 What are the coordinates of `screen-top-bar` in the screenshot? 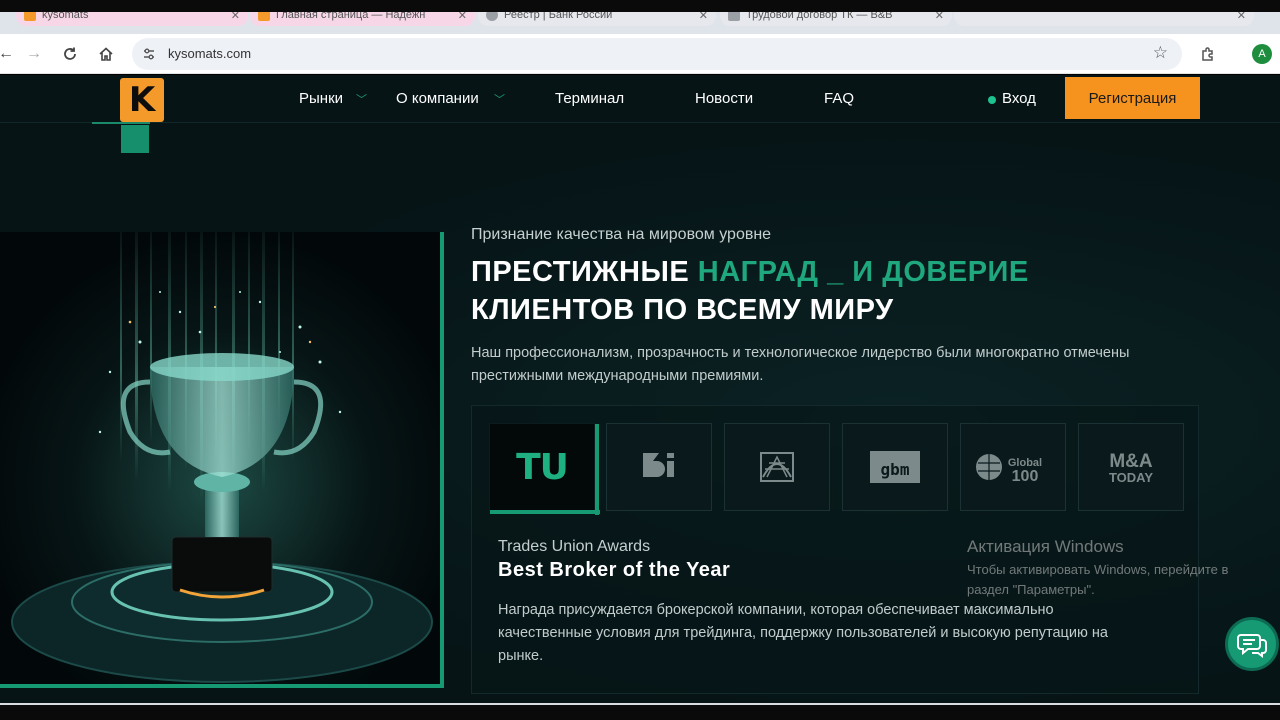 It's located at (640, 6).